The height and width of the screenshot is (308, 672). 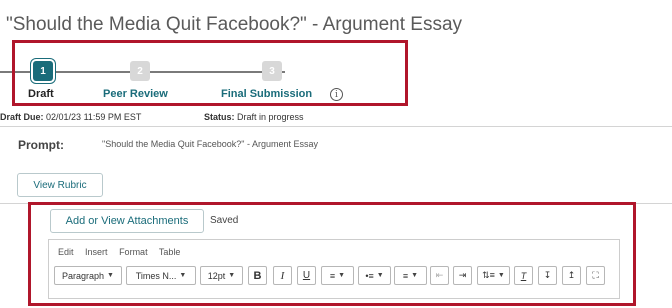 What do you see at coordinates (270, 117) in the screenshot?
I see `status-value: Draft in progress` at bounding box center [270, 117].